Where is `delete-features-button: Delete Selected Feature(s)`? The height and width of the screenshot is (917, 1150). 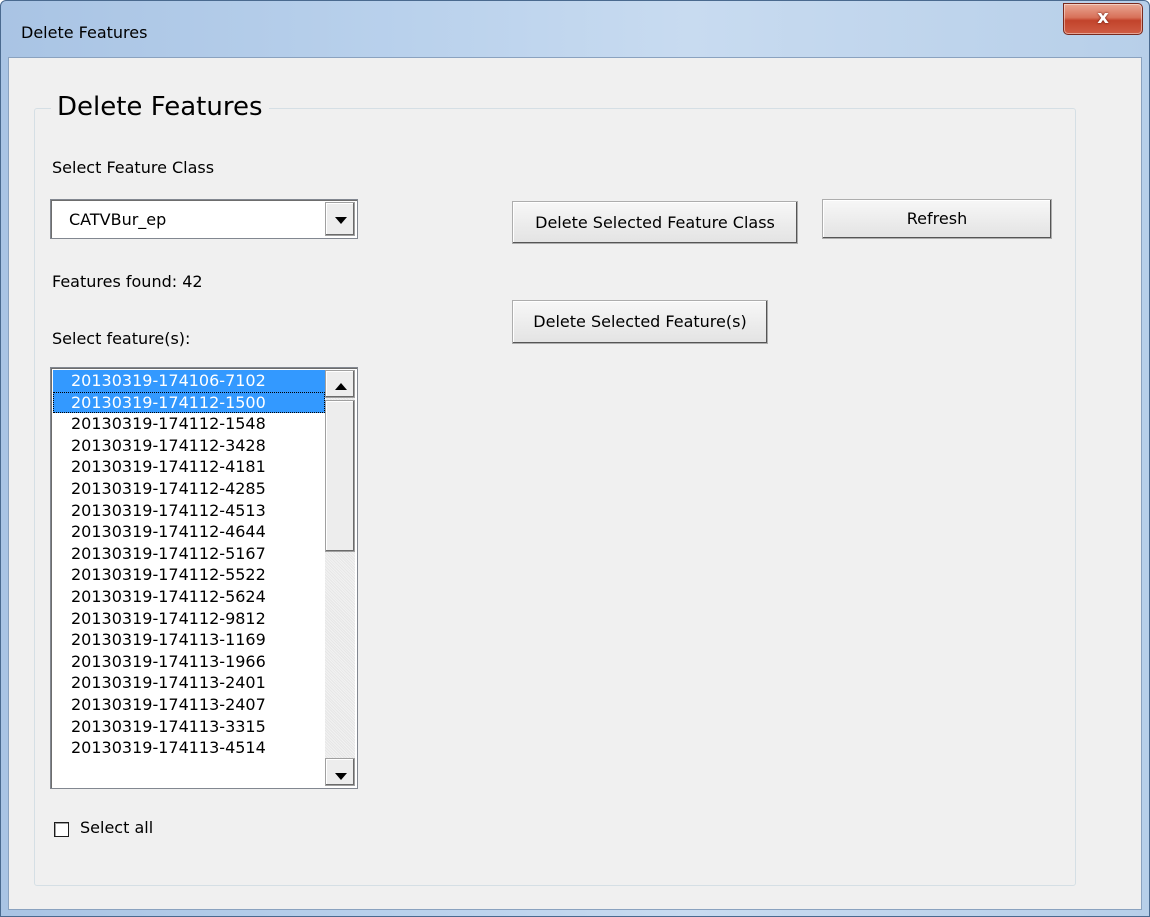
delete-features-button: Delete Selected Feature(s) is located at coordinates (640, 322).